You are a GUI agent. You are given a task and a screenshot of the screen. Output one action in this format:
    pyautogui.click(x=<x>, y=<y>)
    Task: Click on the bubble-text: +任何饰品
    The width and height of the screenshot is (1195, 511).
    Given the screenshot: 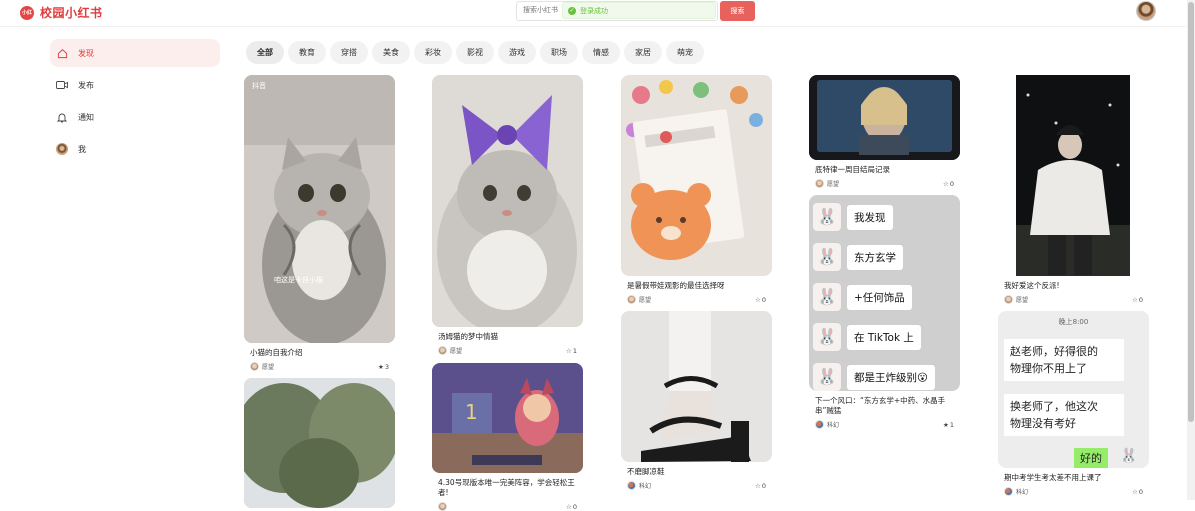 What is the action you would take?
    pyautogui.click(x=879, y=297)
    